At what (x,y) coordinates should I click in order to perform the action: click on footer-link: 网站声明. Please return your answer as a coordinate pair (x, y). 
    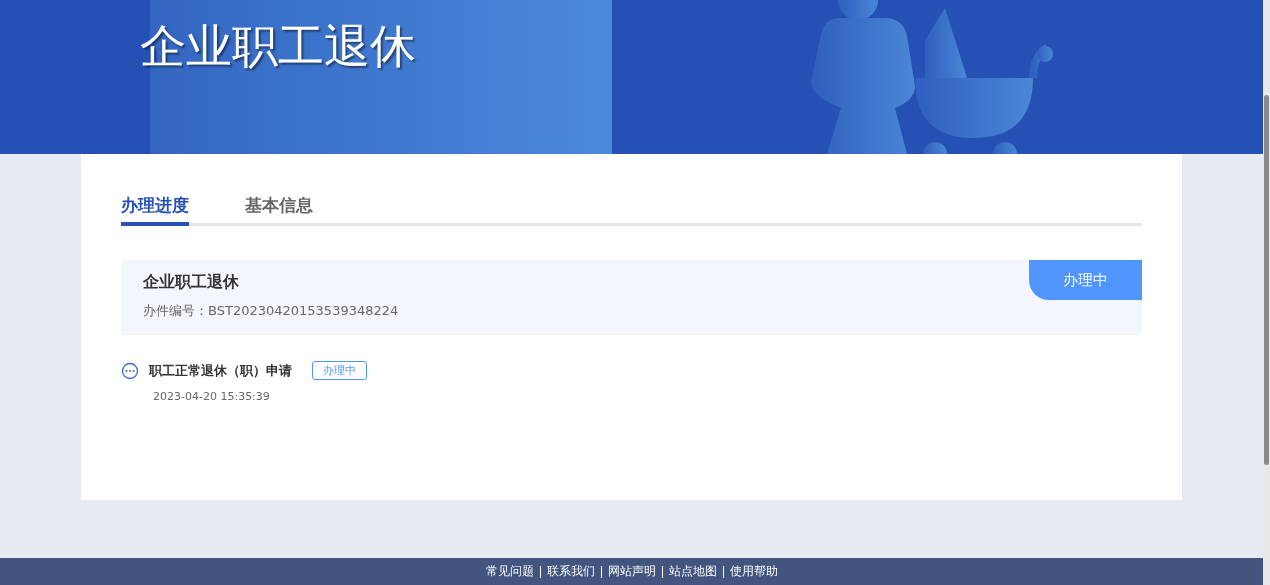
    Looking at the image, I should click on (631, 571).